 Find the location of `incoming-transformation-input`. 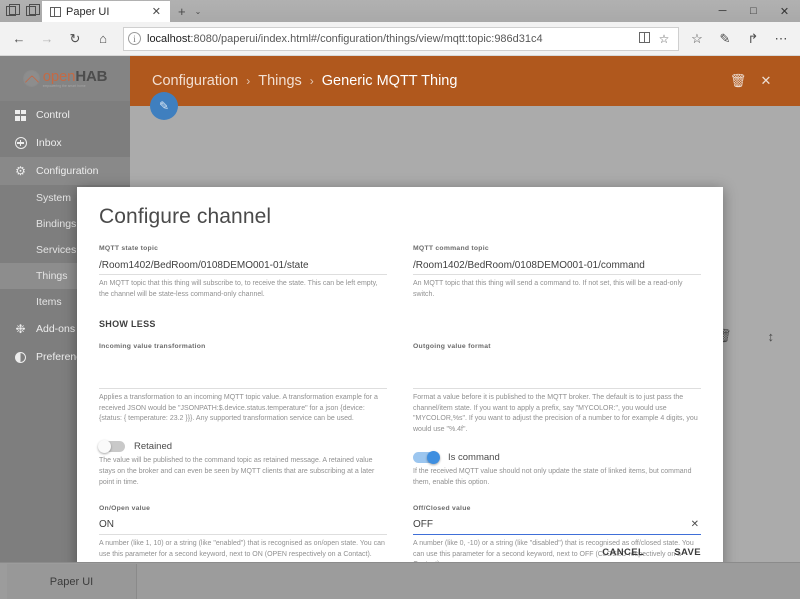

incoming-transformation-input is located at coordinates (243, 379).